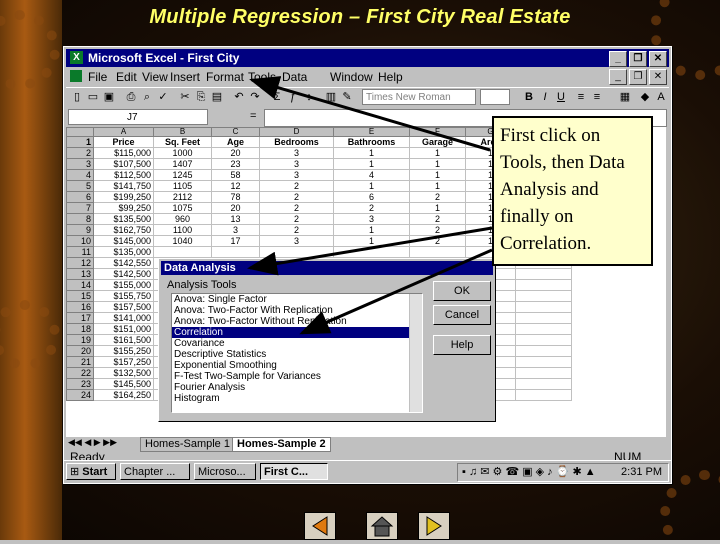  Describe the element at coordinates (80, 197) in the screenshot. I see `row-header: 6` at that location.